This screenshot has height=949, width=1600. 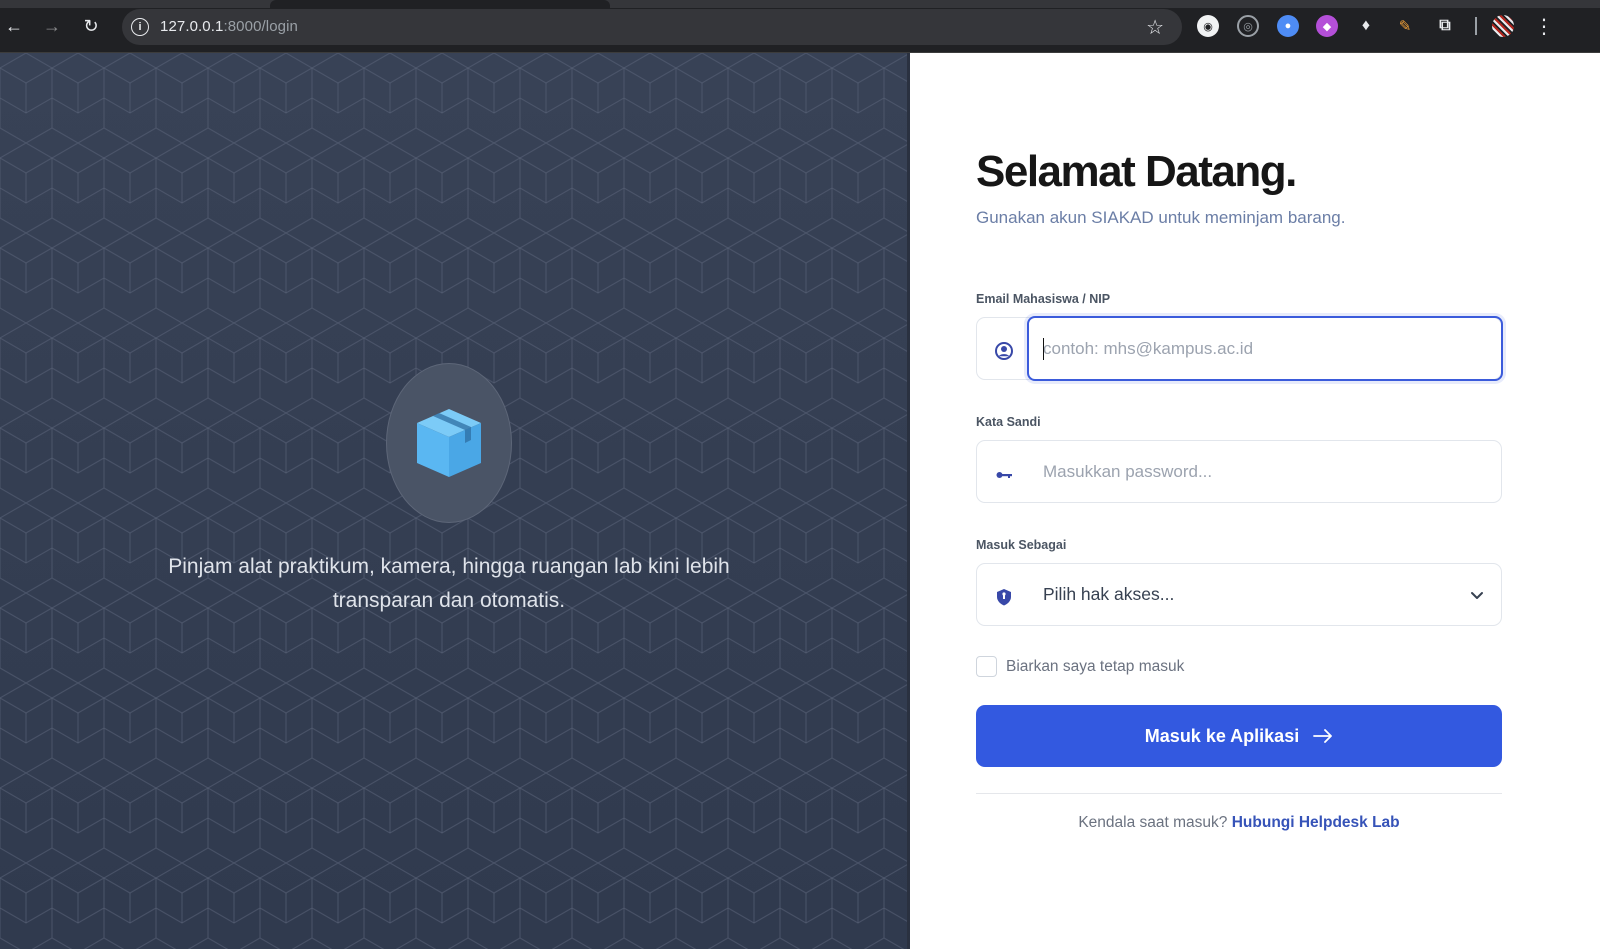 I want to click on extension-circle-icon: ●, so click(x=1288, y=26).